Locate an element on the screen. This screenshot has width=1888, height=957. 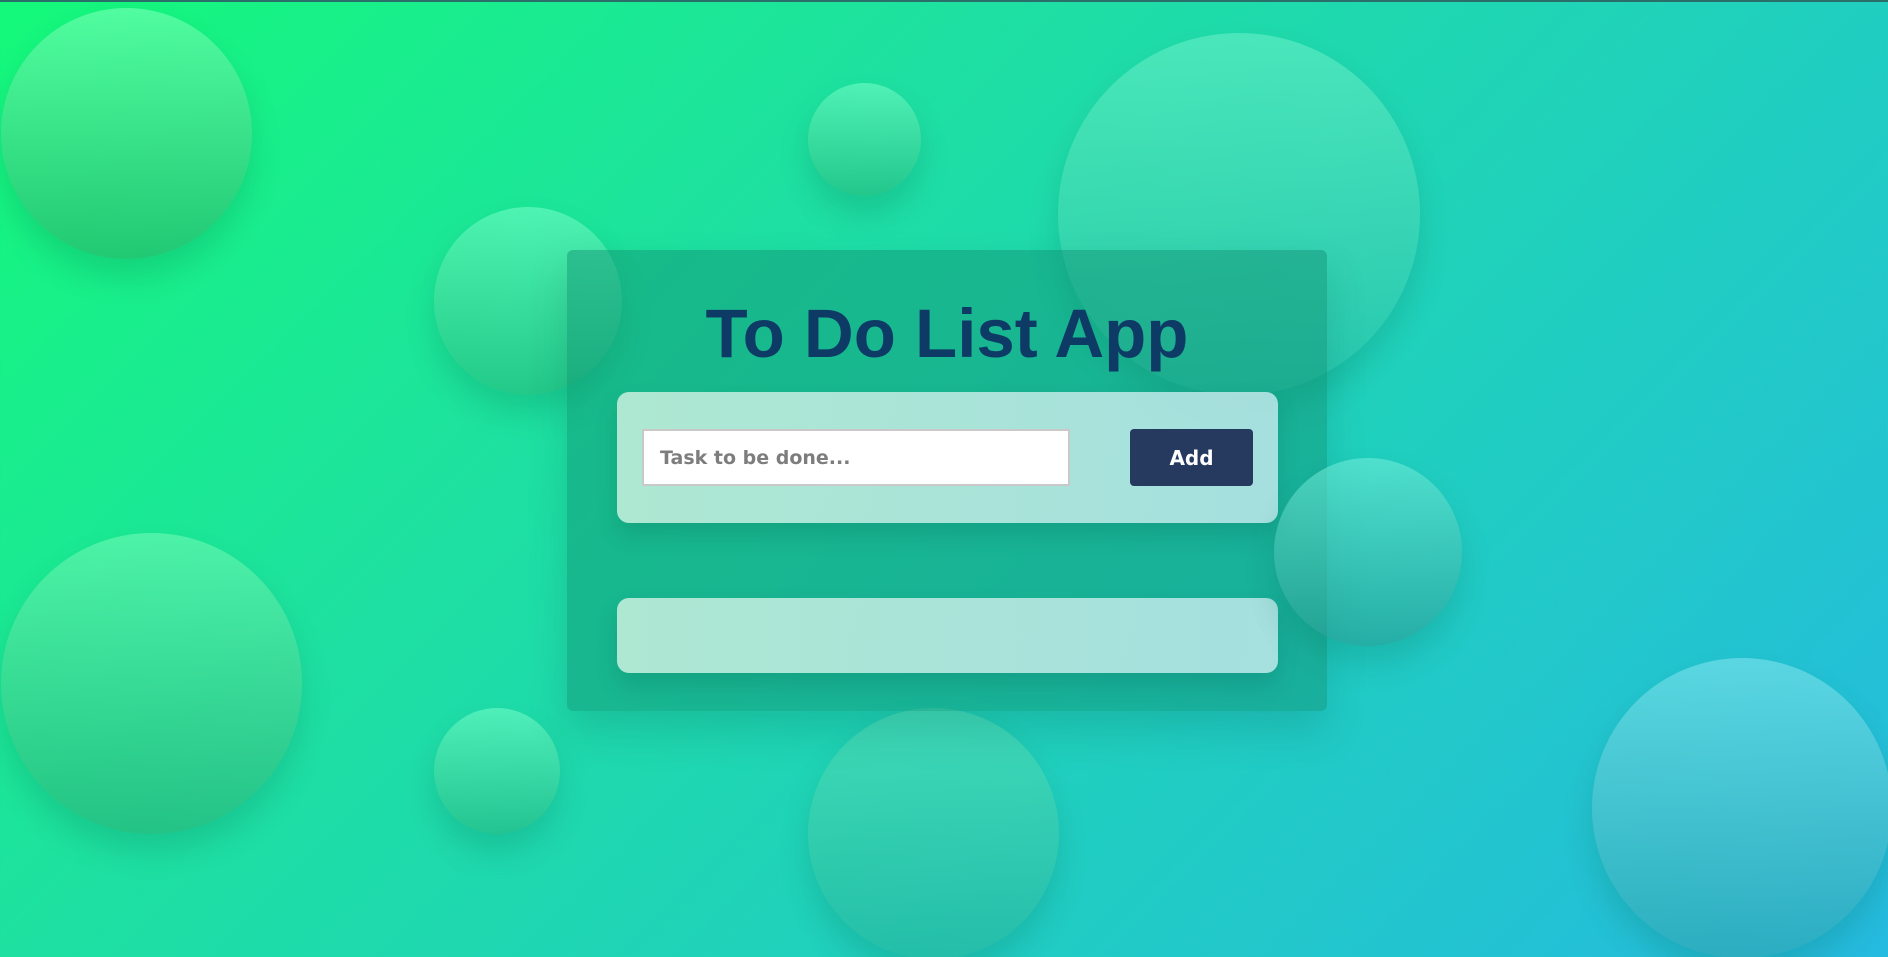
add-task-button: Add is located at coordinates (1191, 457).